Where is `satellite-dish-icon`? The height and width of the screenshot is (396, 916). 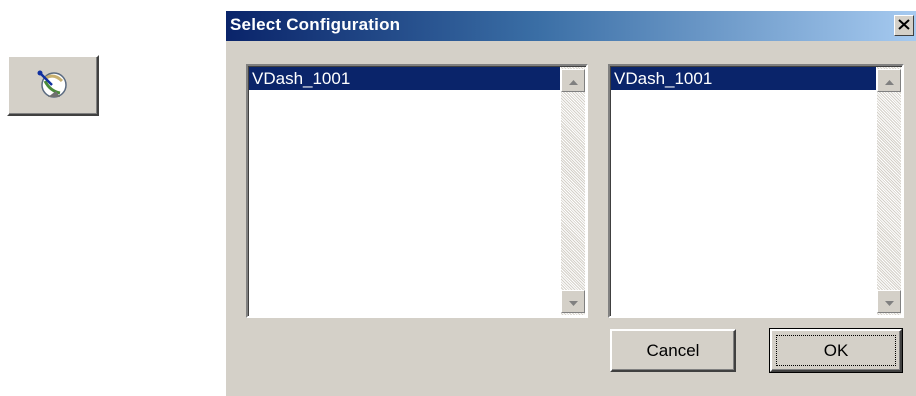
satellite-dish-icon is located at coordinates (53, 86).